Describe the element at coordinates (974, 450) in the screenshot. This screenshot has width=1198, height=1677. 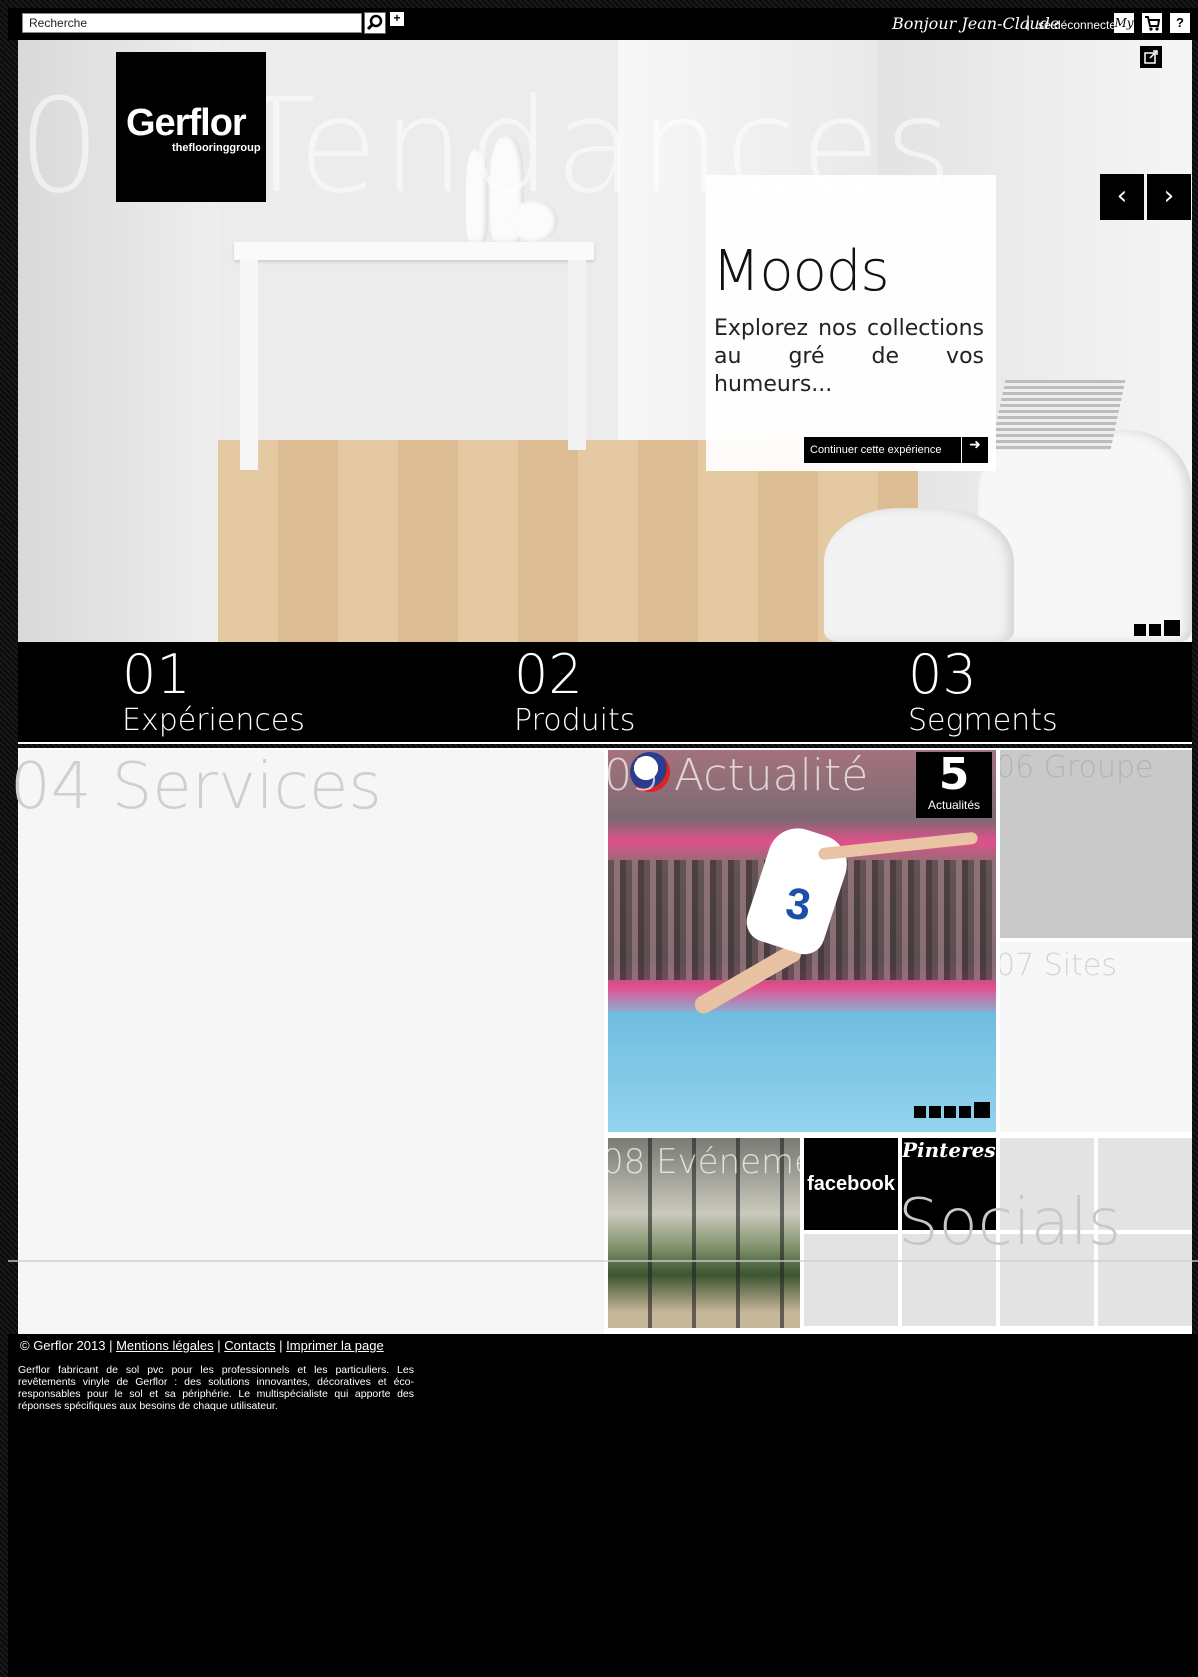
I see `arrow-right-icon: ➜` at that location.